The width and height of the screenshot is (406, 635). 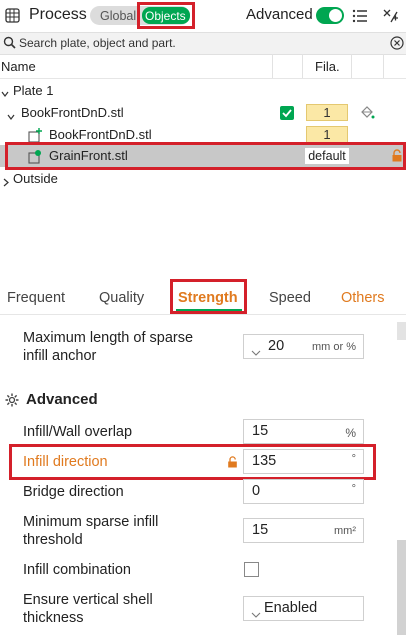 I want to click on tree-row-object: BookFrontDnD.stl 1, so click(x=203, y=113).